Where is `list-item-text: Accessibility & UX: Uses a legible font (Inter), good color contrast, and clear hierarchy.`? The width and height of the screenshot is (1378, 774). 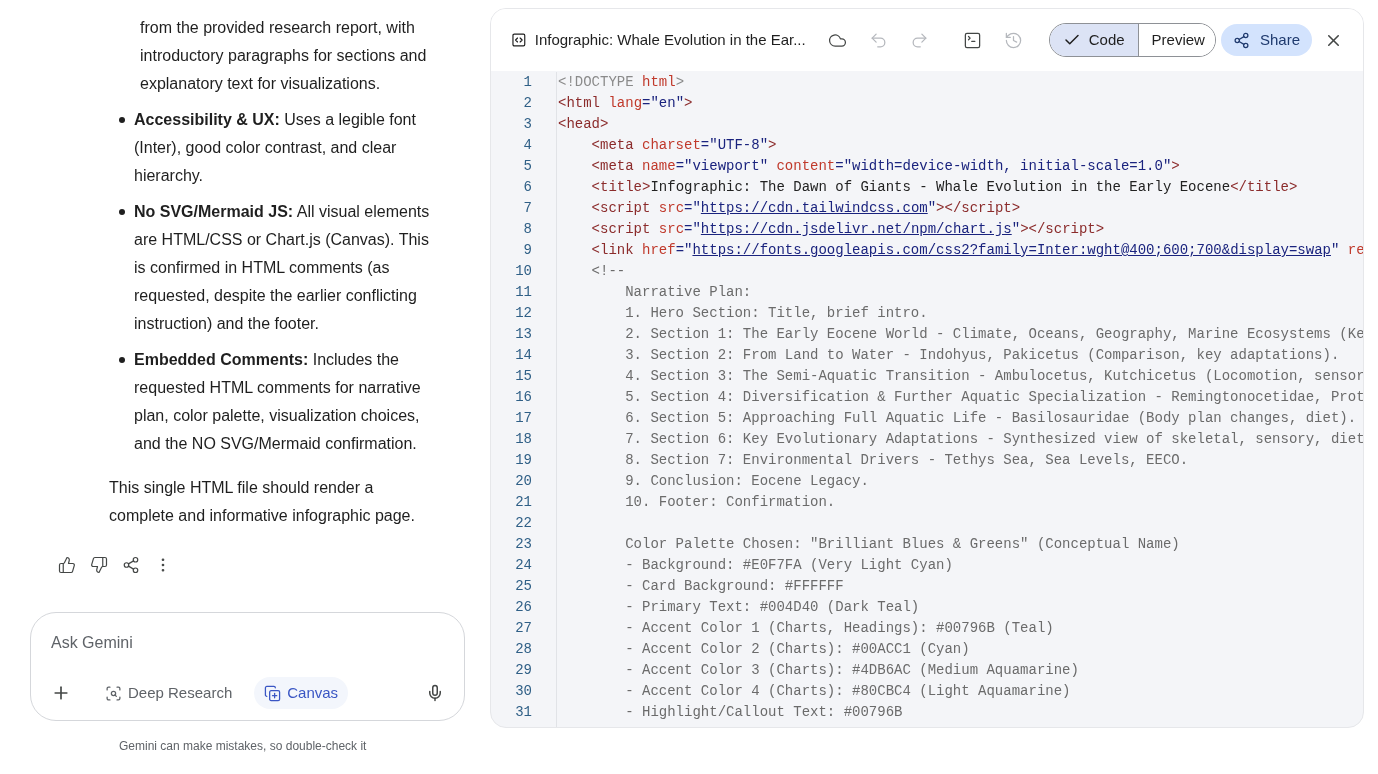 list-item-text: Accessibility & UX: Uses a legible font (Inter), good color contrast, and clear hierarchy. is located at coordinates (275, 148).